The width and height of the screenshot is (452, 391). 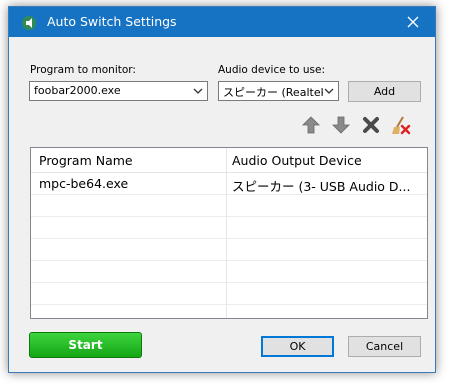 I want to click on column-header-device: Audio Output Device, so click(x=297, y=160).